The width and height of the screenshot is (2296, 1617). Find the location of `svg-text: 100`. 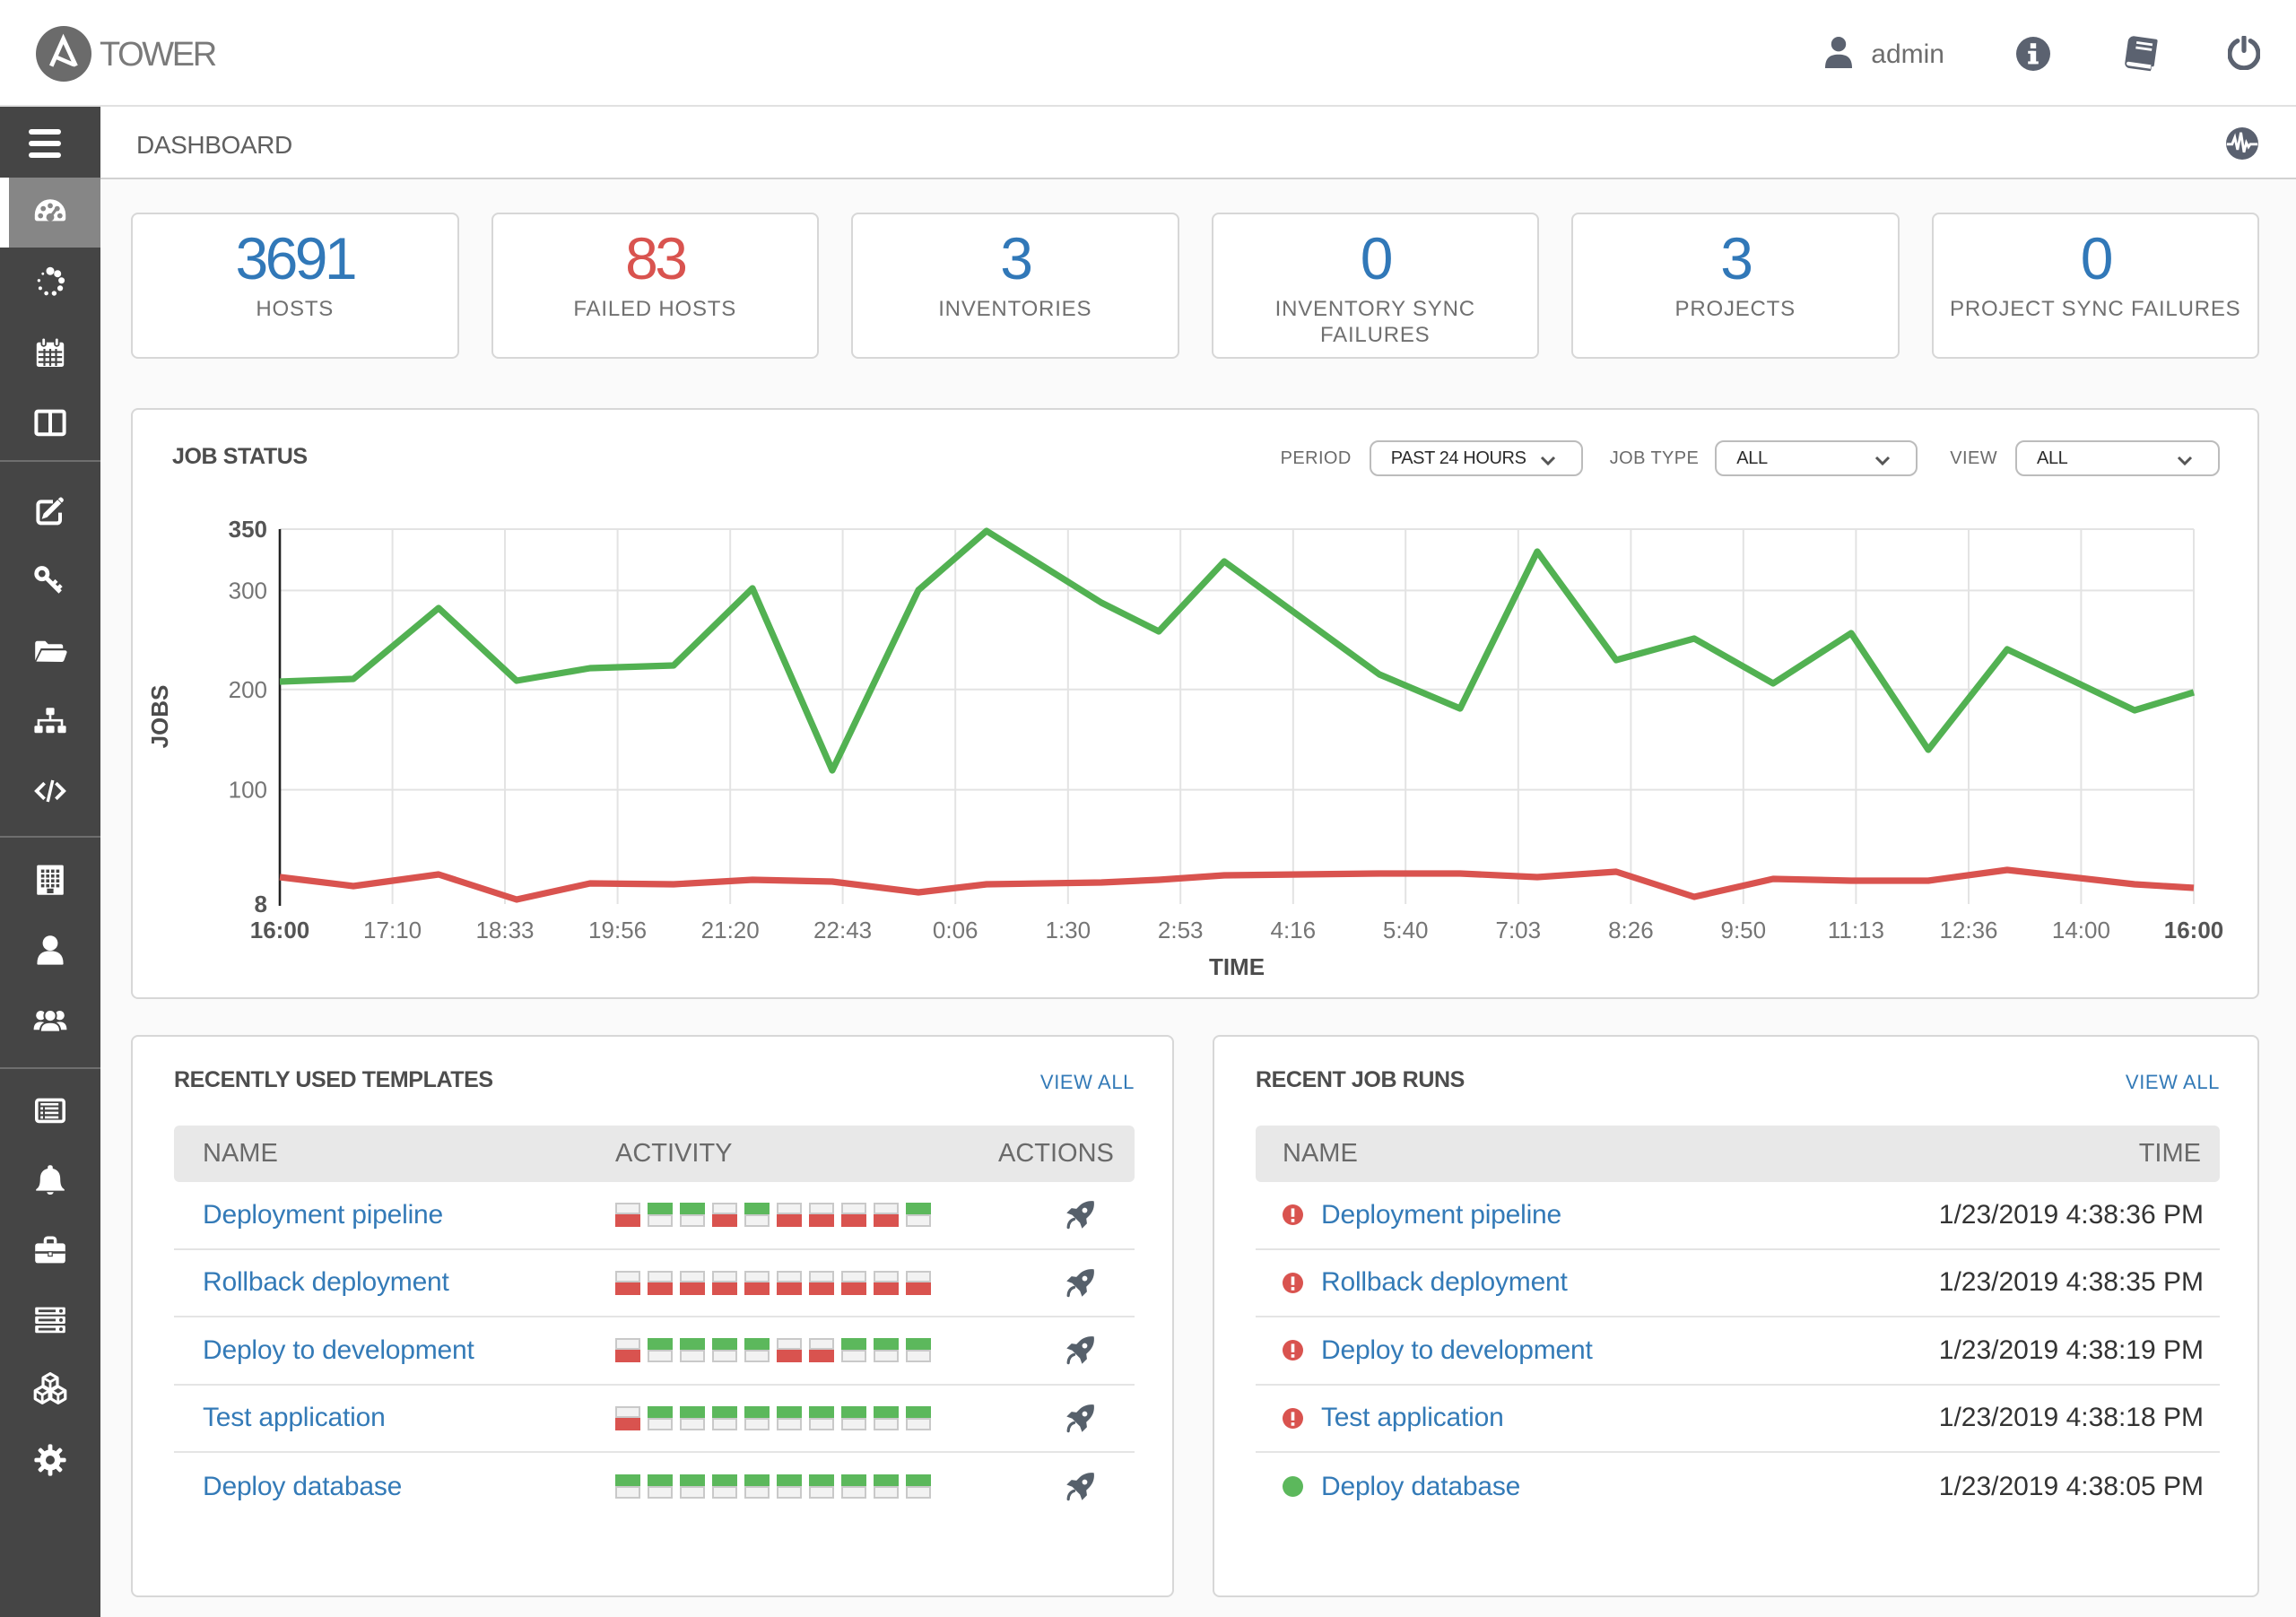

svg-text: 100 is located at coordinates (248, 790).